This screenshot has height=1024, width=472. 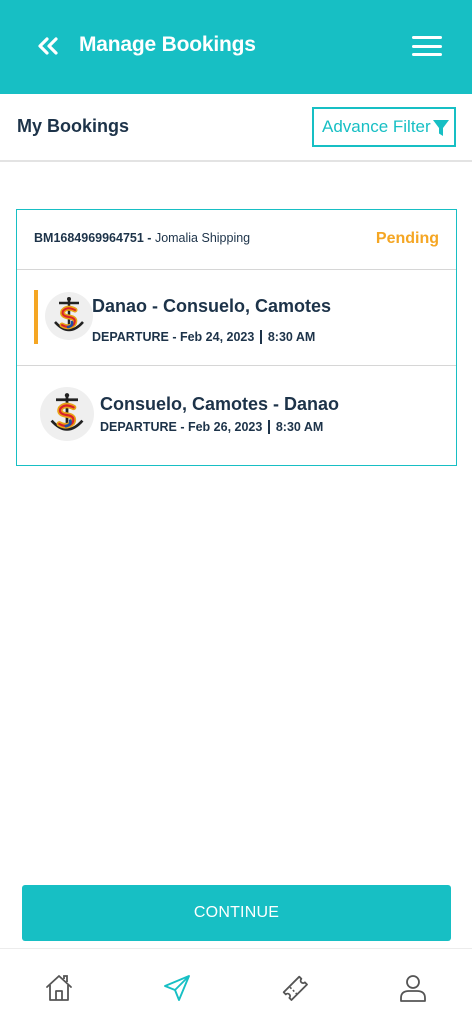 I want to click on continue-button: CONTINUE, so click(x=236, y=913).